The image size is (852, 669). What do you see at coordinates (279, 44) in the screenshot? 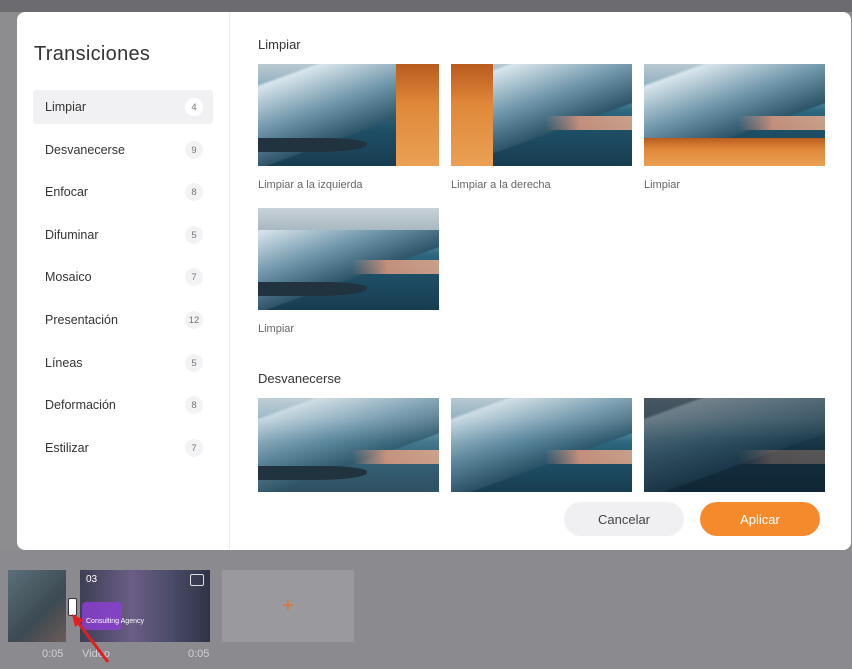
I see `section-title-limpiar: Limpiar` at bounding box center [279, 44].